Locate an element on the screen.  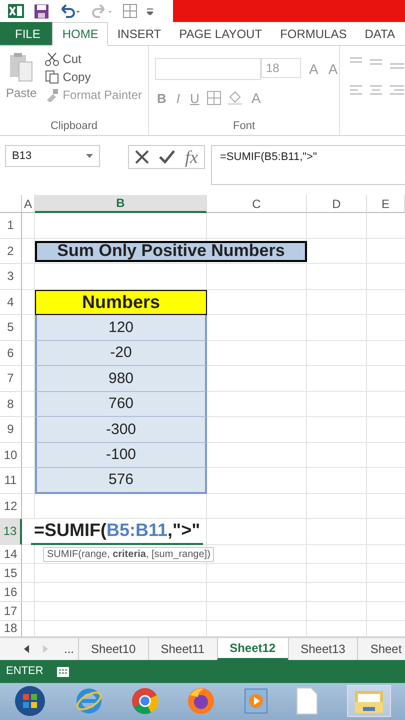
ribbon-tab: HOME is located at coordinates (80, 34).